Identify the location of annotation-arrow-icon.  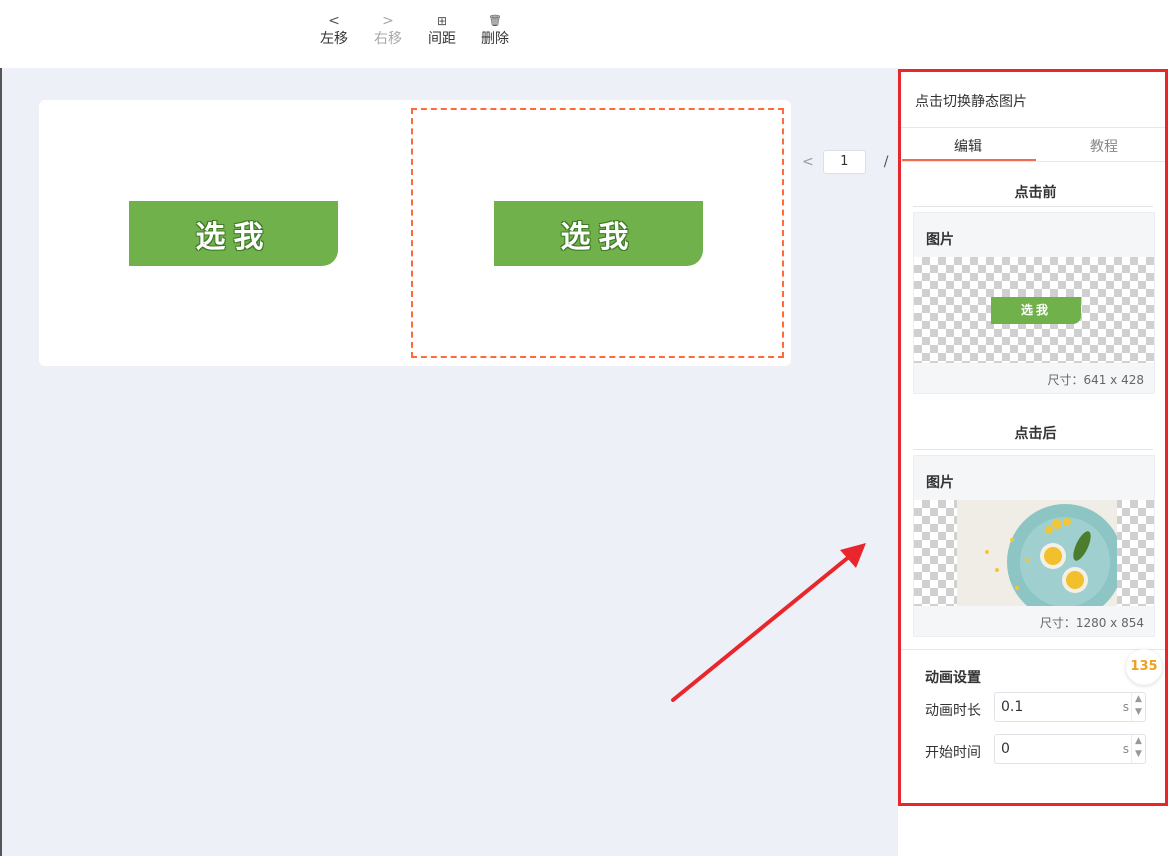
(768, 622).